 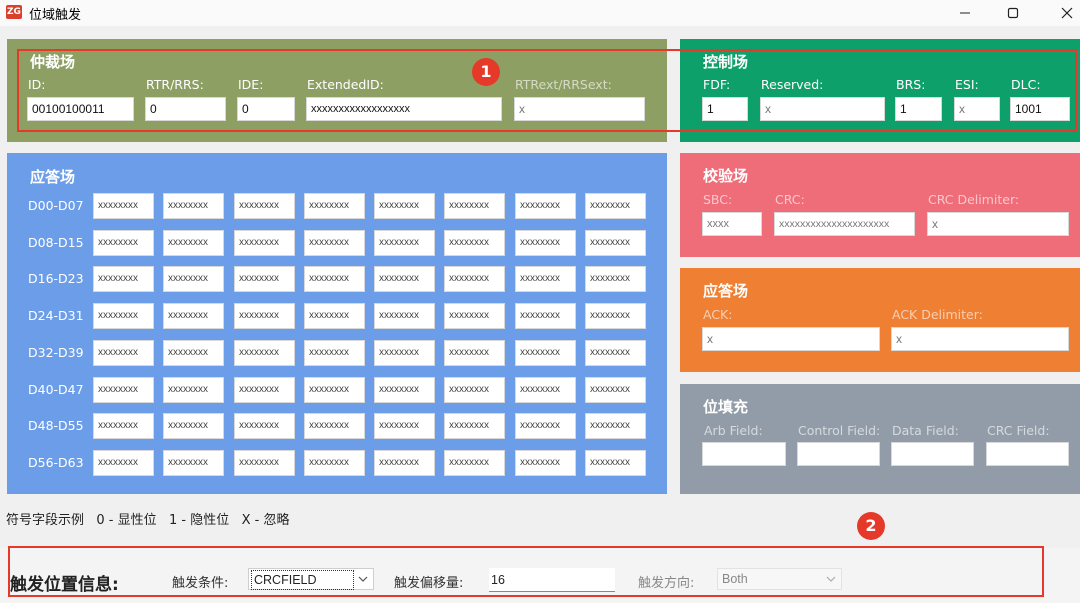 I want to click on maximize-button, so click(x=1013, y=13).